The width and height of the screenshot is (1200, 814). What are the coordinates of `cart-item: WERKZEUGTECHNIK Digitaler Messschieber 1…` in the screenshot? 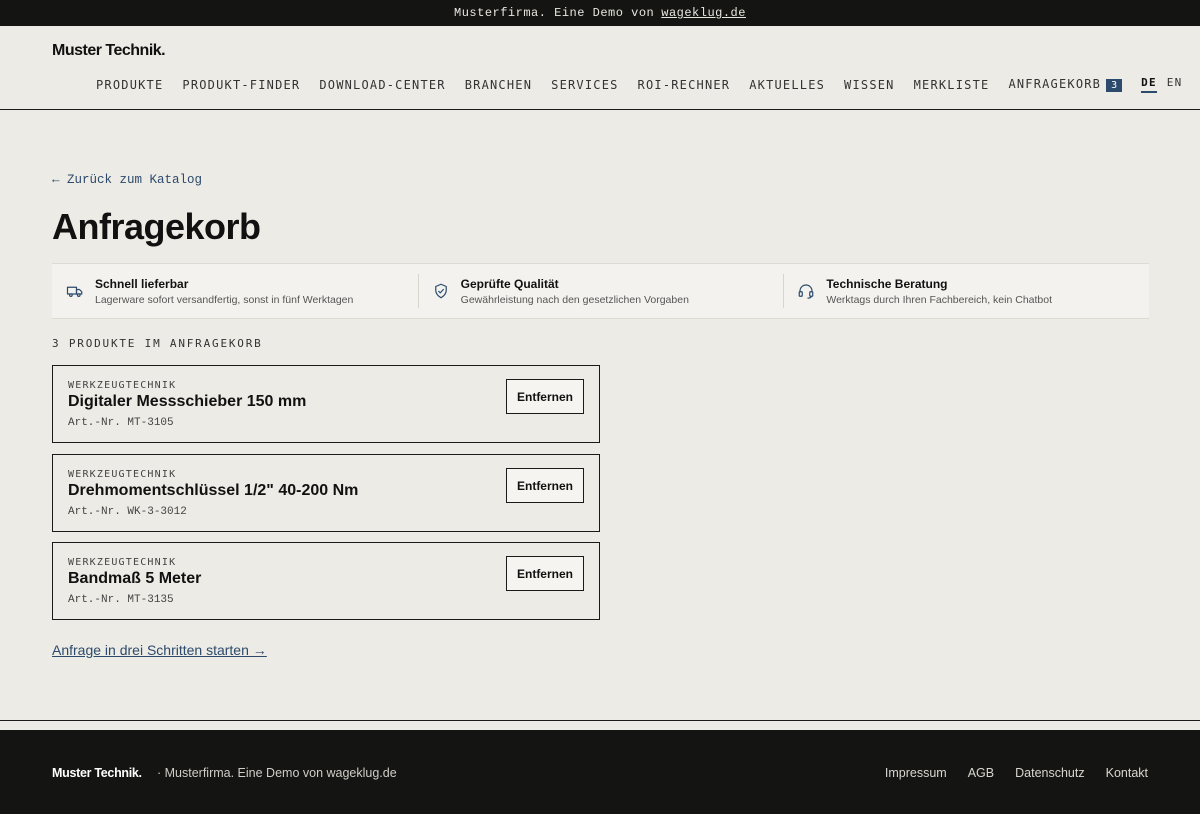 It's located at (326, 404).